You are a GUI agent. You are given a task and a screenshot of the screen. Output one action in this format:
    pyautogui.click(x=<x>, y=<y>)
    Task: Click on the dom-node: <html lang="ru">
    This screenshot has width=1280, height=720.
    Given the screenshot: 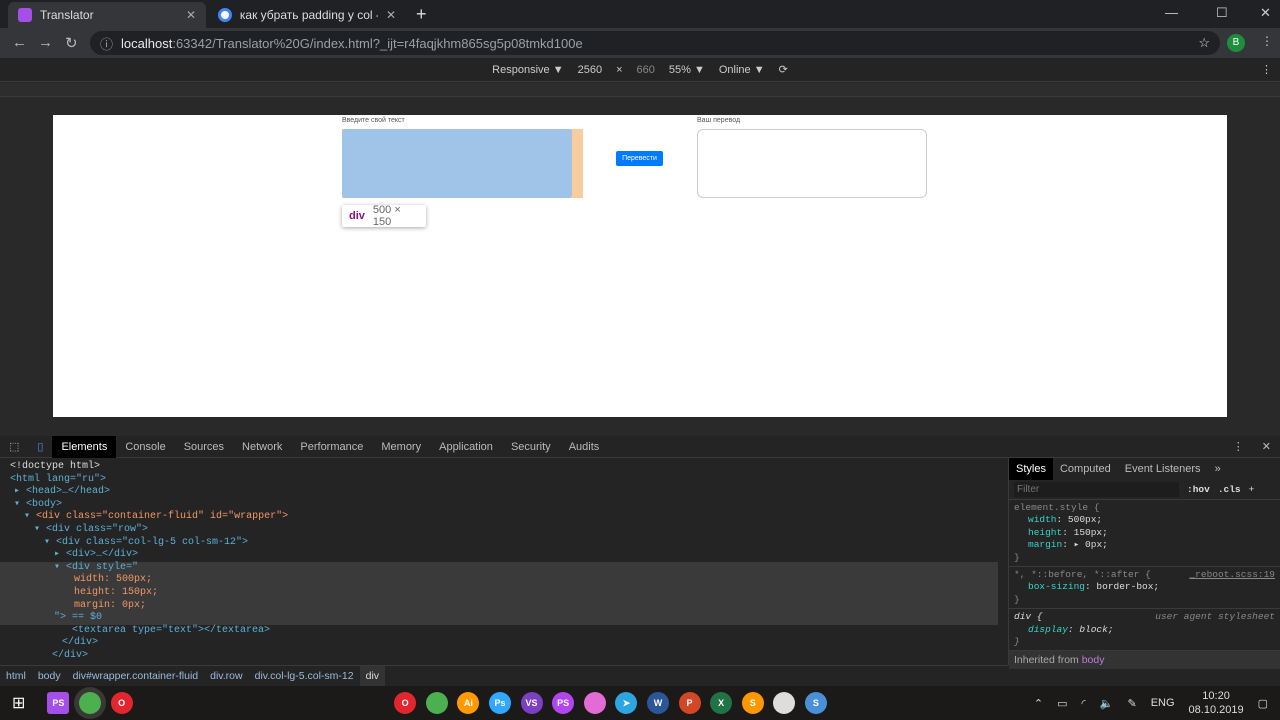 What is the action you would take?
    pyautogui.click(x=499, y=480)
    